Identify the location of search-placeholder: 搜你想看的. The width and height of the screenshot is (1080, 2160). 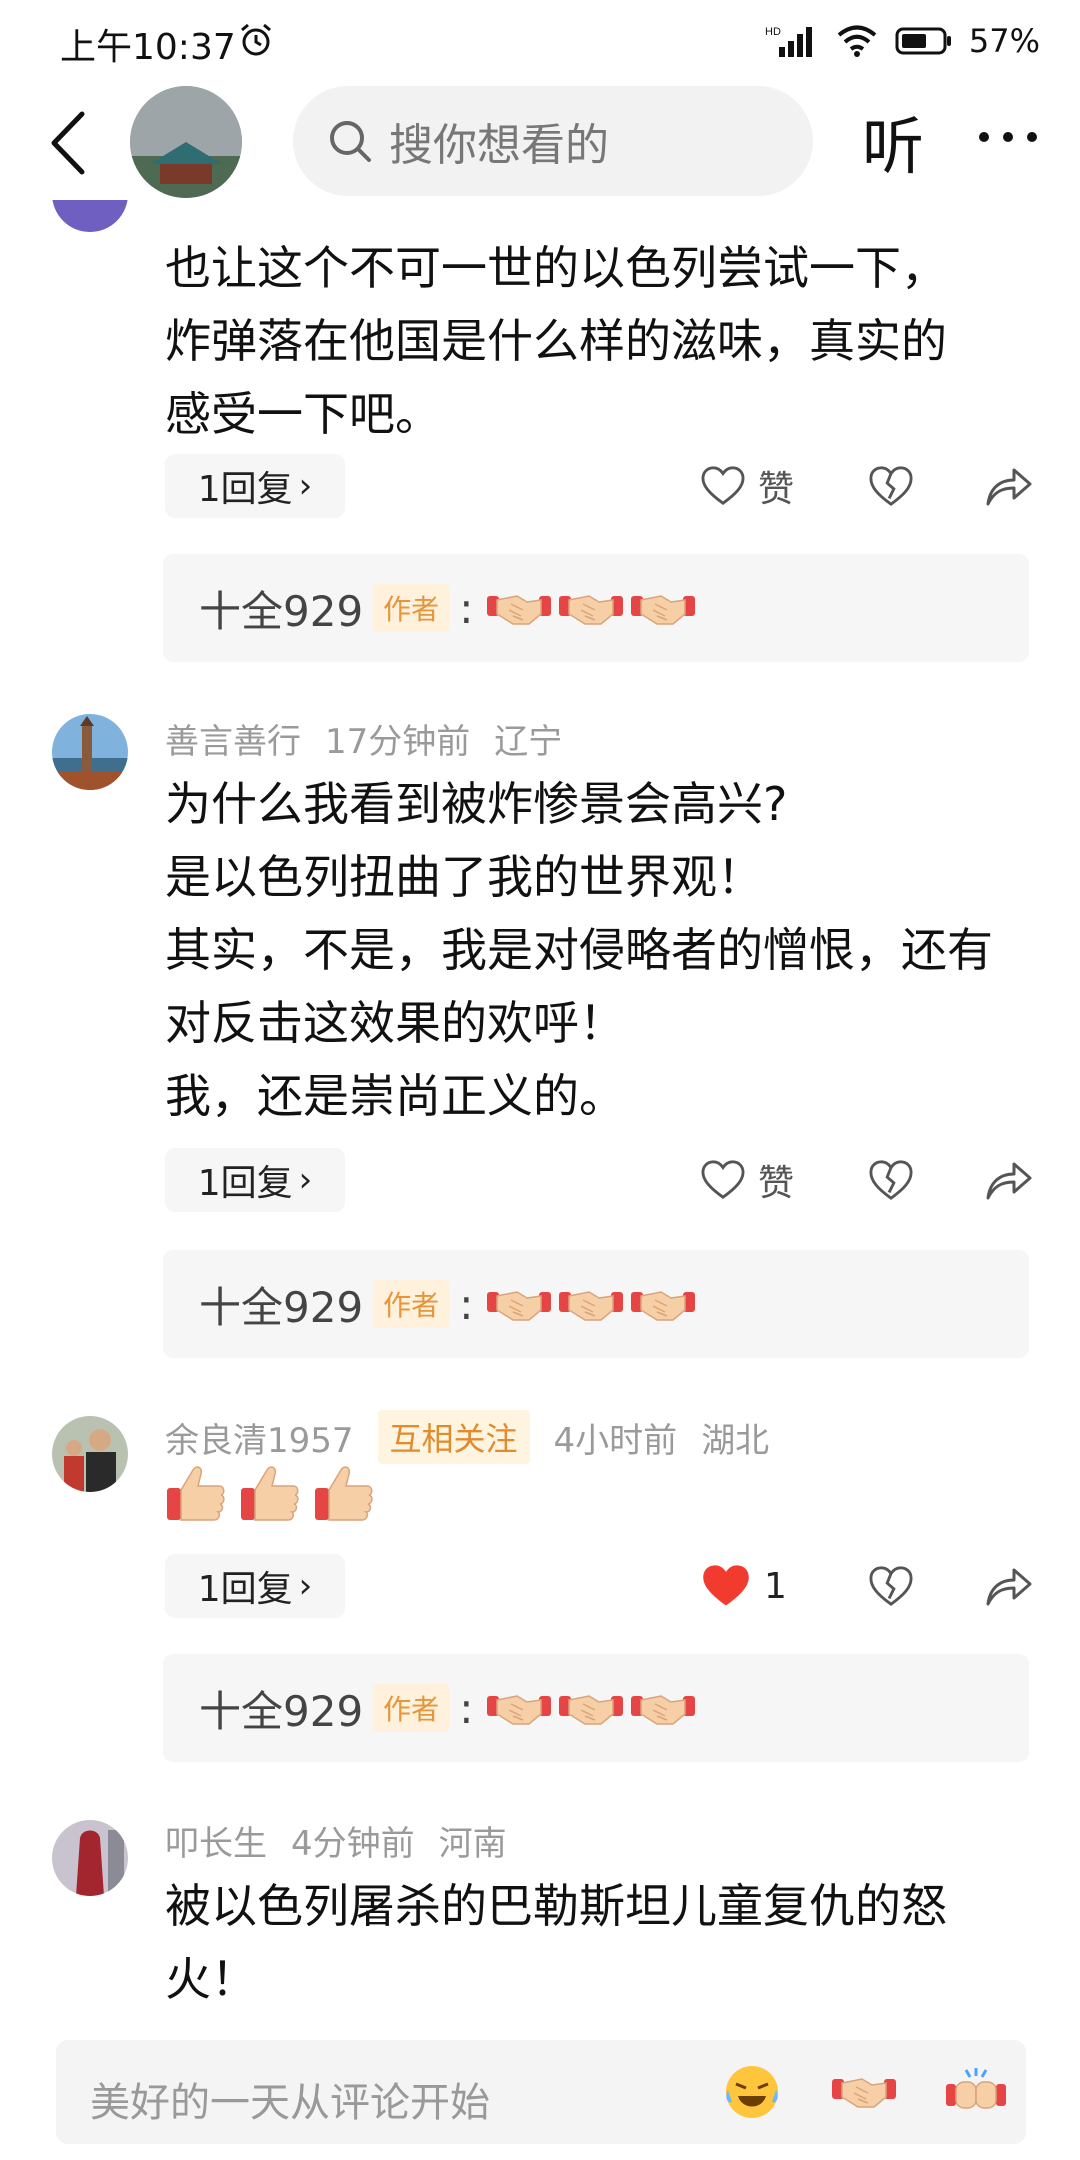
(499, 145).